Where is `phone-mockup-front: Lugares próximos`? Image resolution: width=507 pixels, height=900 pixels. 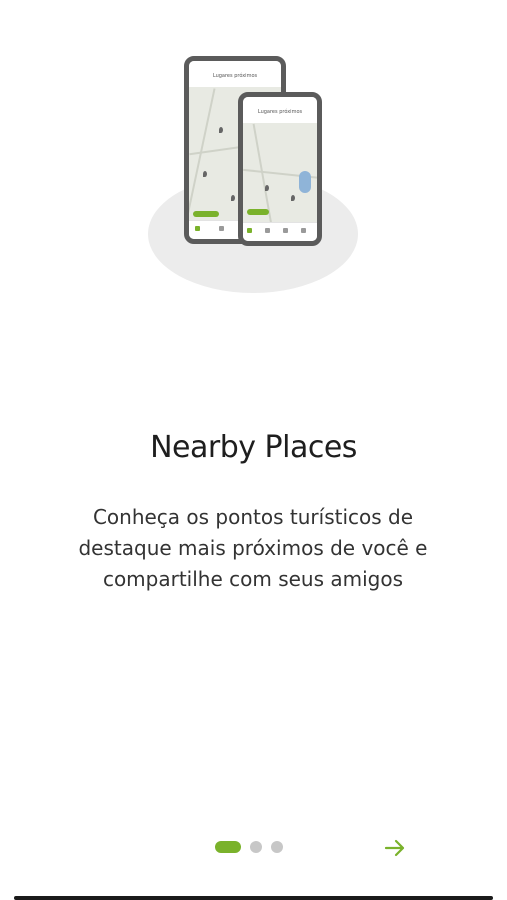
phone-mockup-front: Lugares próximos is located at coordinates (280, 169).